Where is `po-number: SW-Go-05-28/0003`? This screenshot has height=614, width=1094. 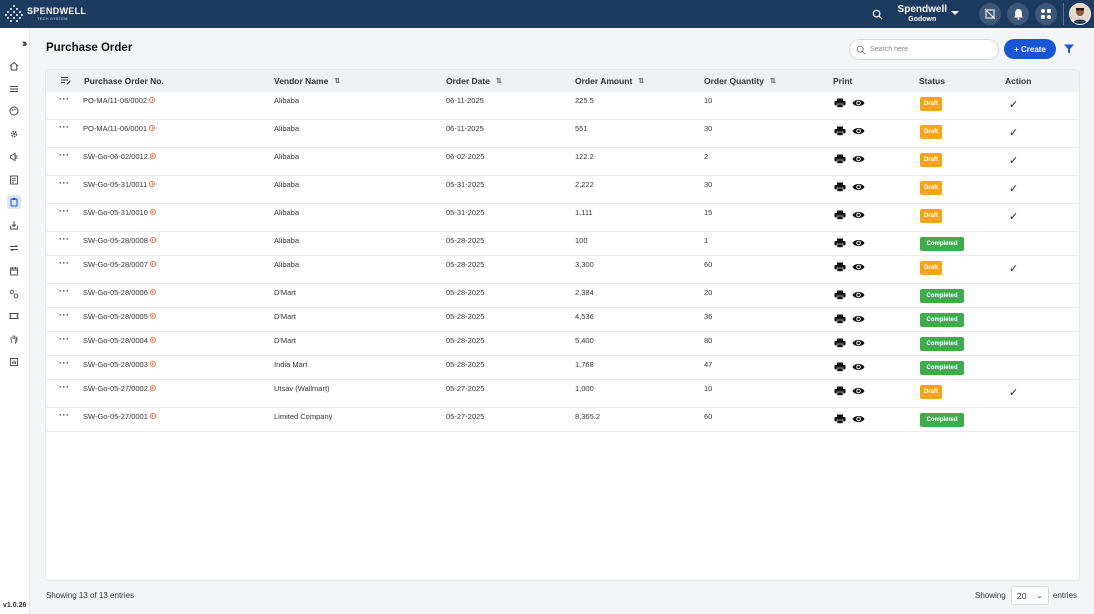 po-number: SW-Go-05-28/0003 is located at coordinates (119, 364).